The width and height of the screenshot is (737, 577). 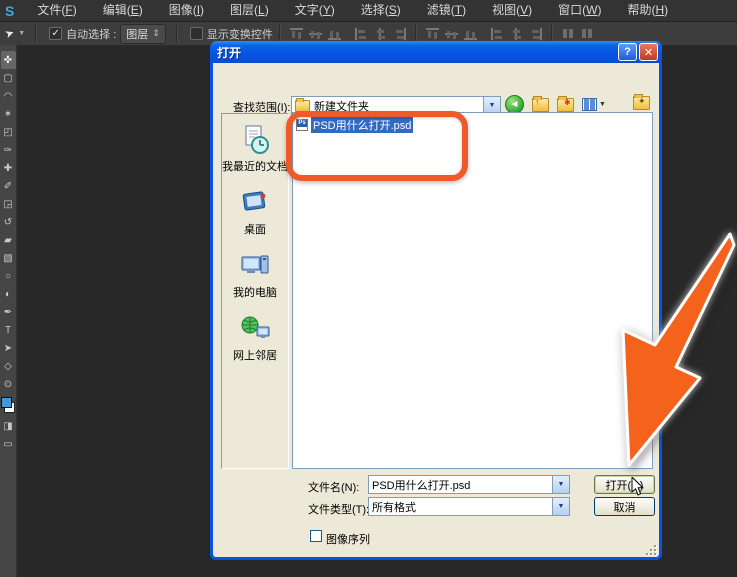 I want to click on open-button: 打开(O), so click(x=624, y=484).